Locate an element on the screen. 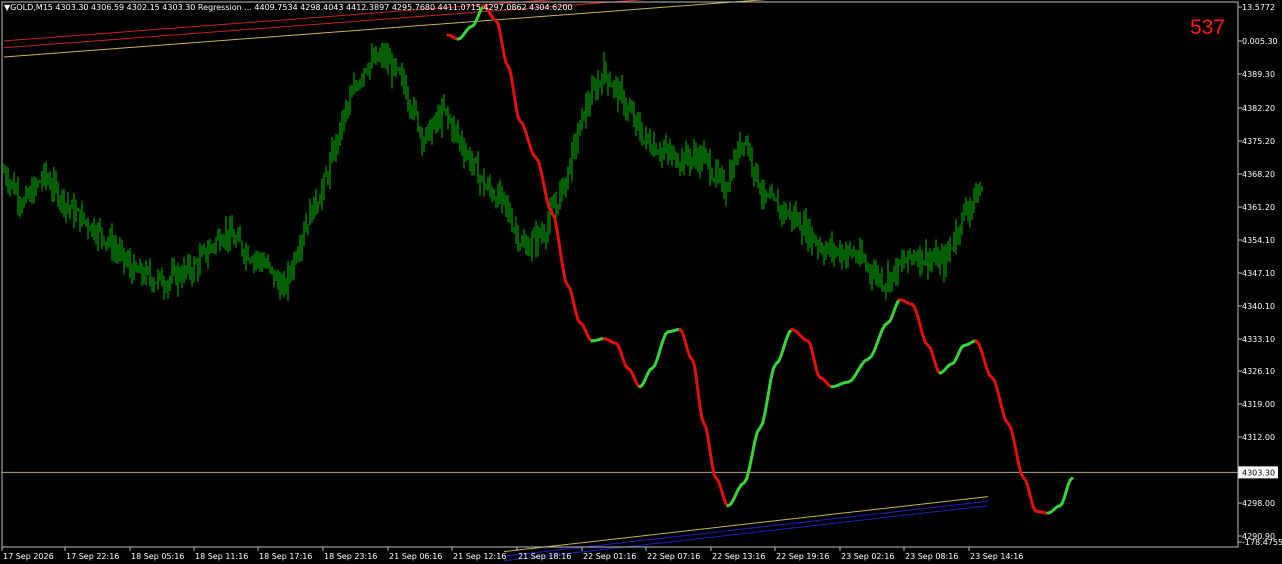 The height and width of the screenshot is (564, 1282). x-tick-label: 17 Sep 22:16 is located at coordinates (92, 556).